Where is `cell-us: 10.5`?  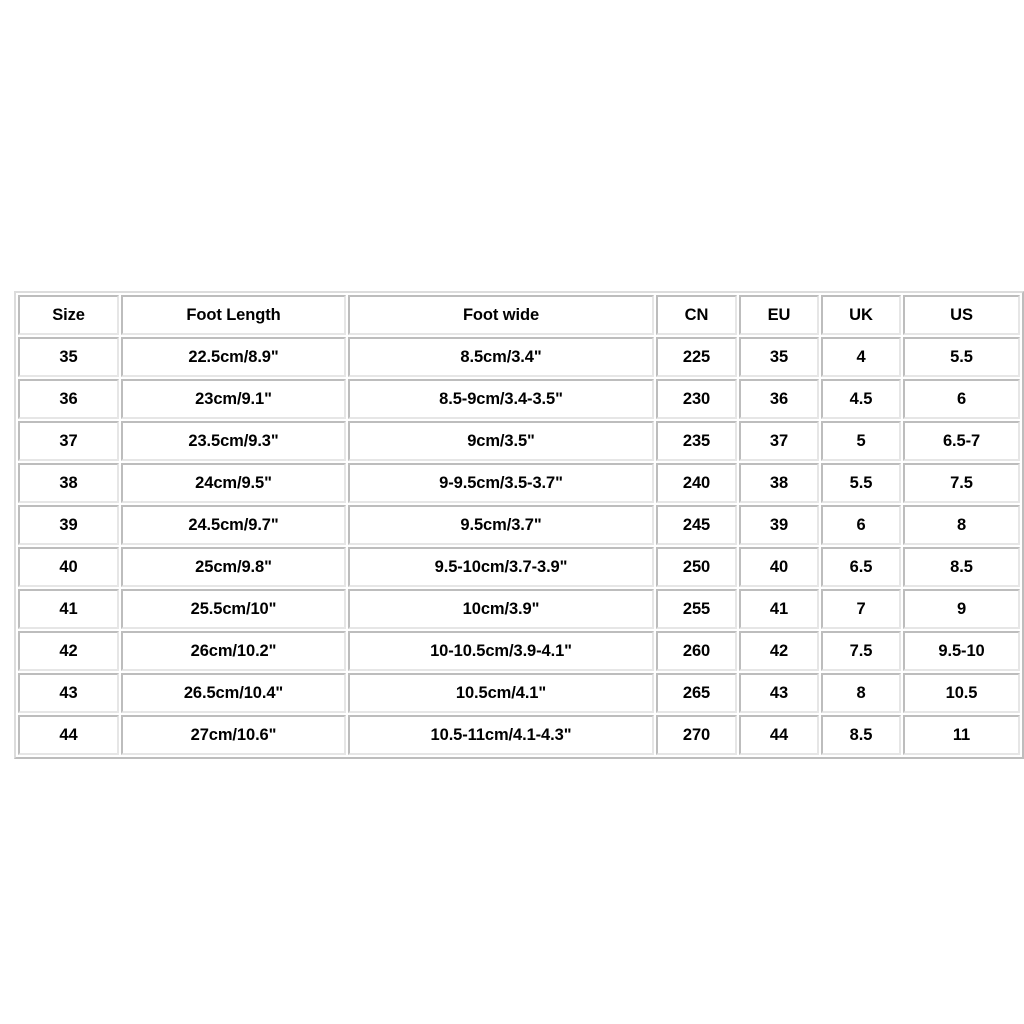 cell-us: 10.5 is located at coordinates (961, 693).